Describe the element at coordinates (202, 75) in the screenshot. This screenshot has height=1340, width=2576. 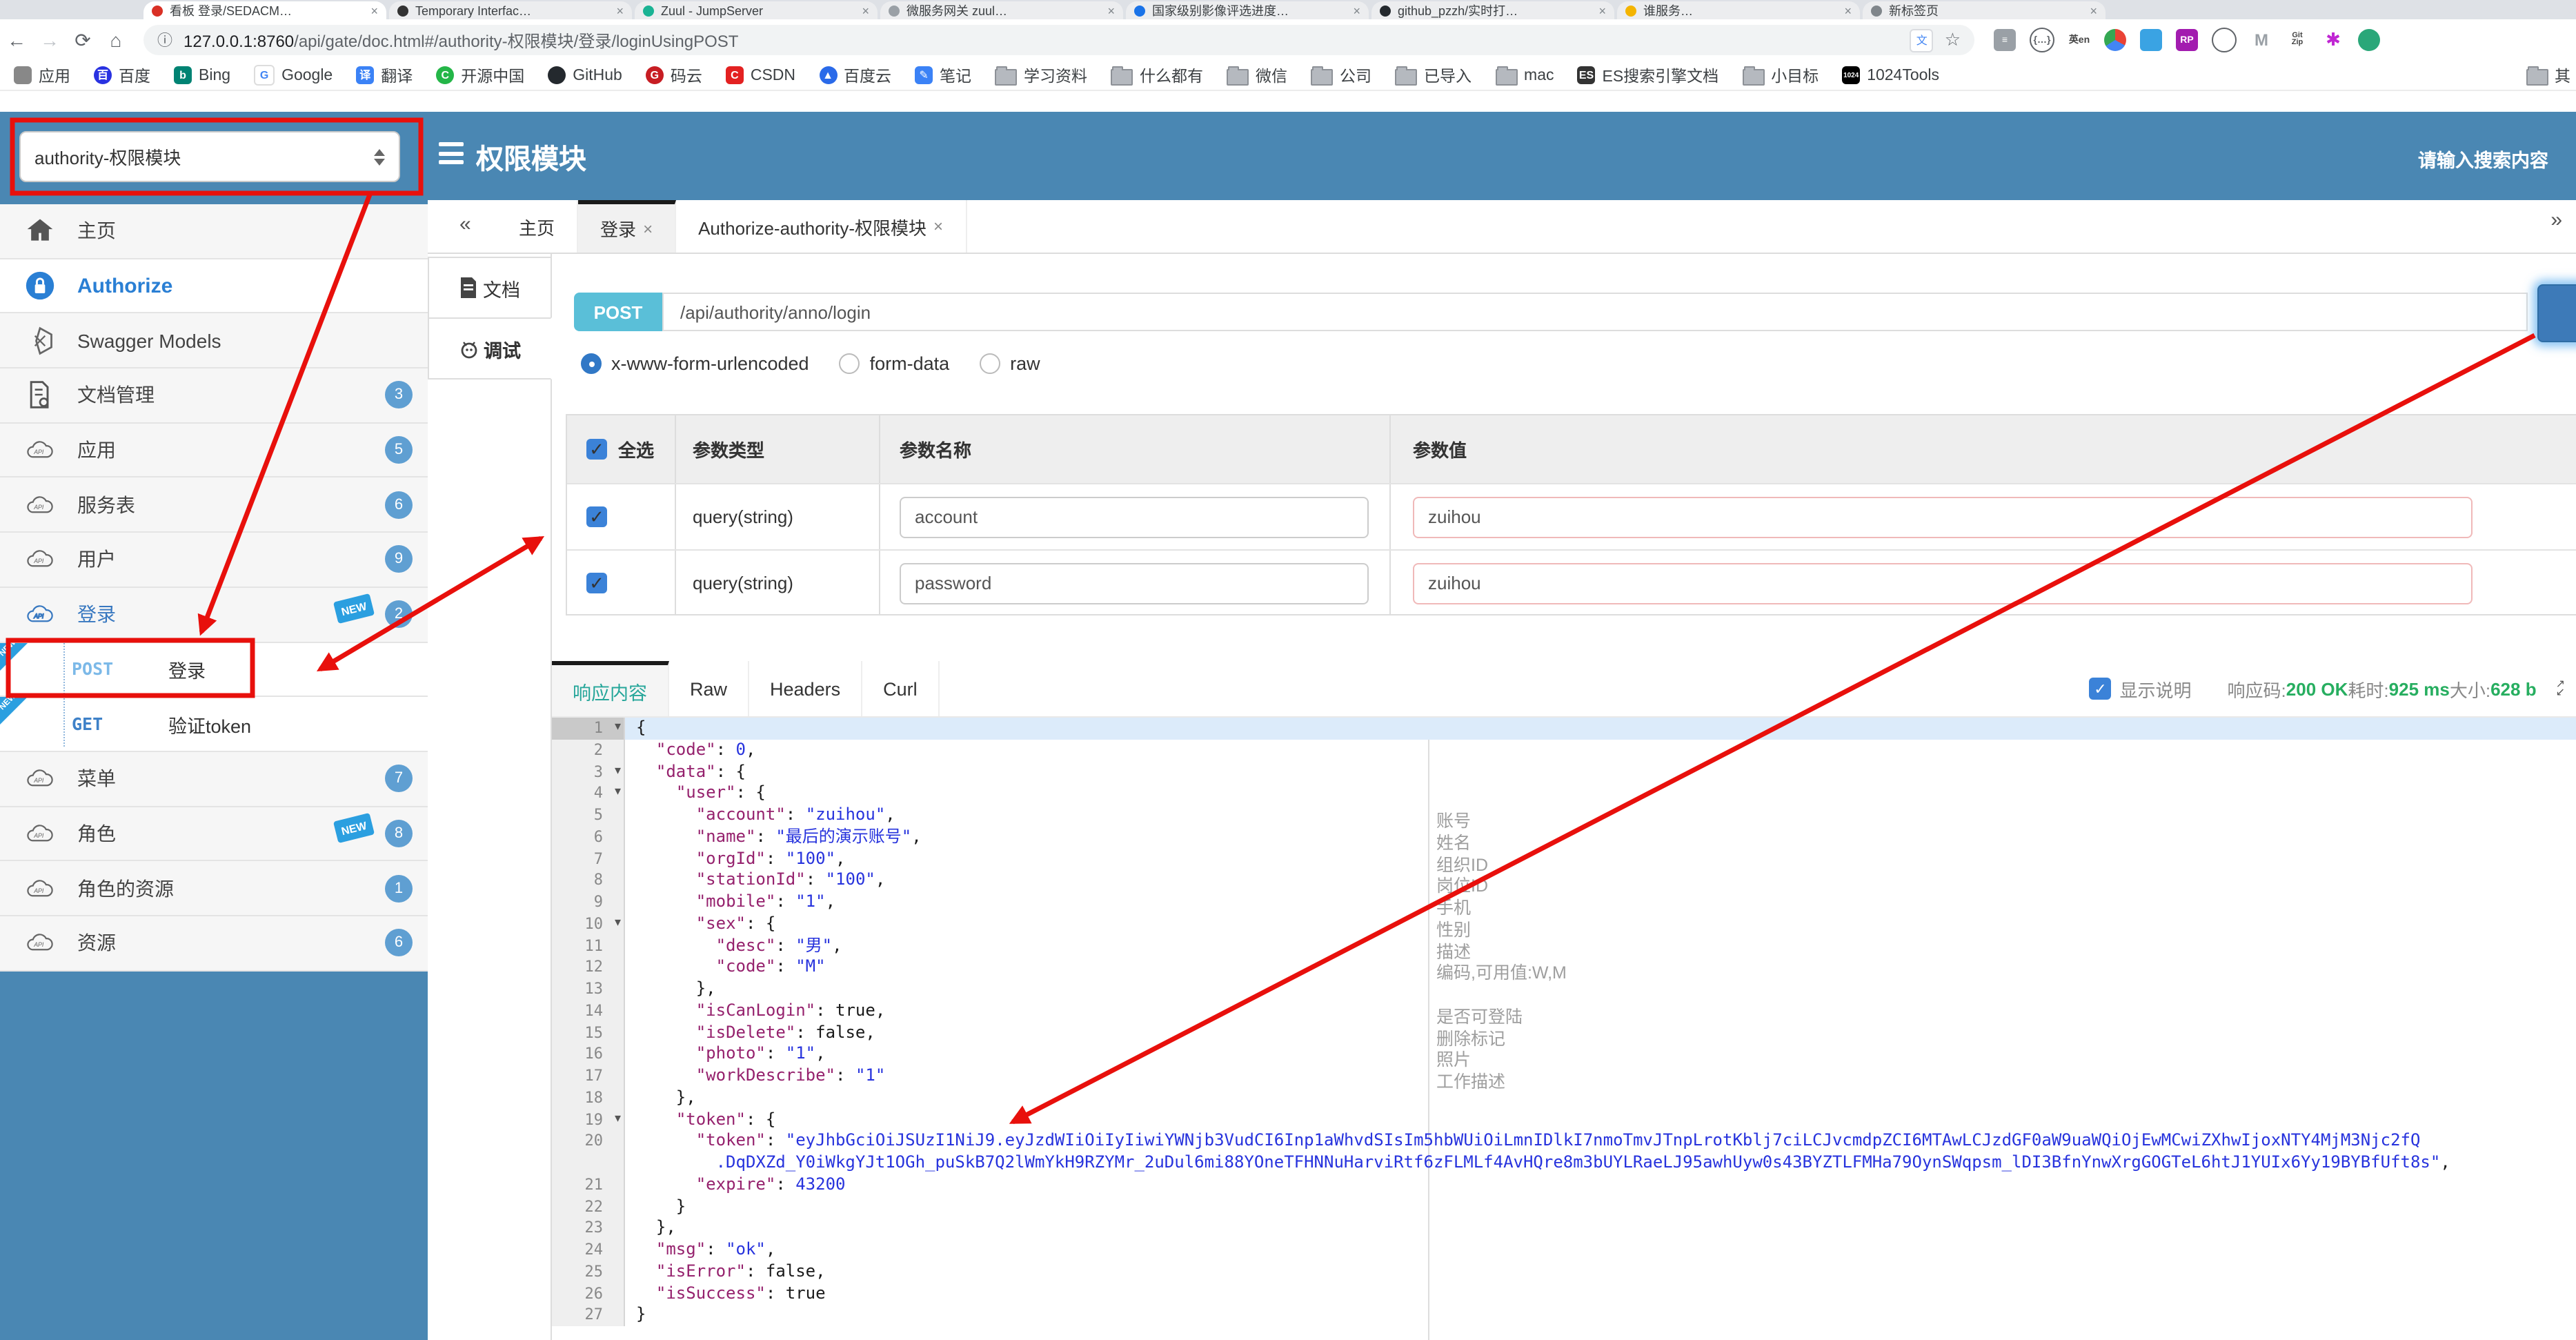
I see `bookmark-item: b Bing` at that location.